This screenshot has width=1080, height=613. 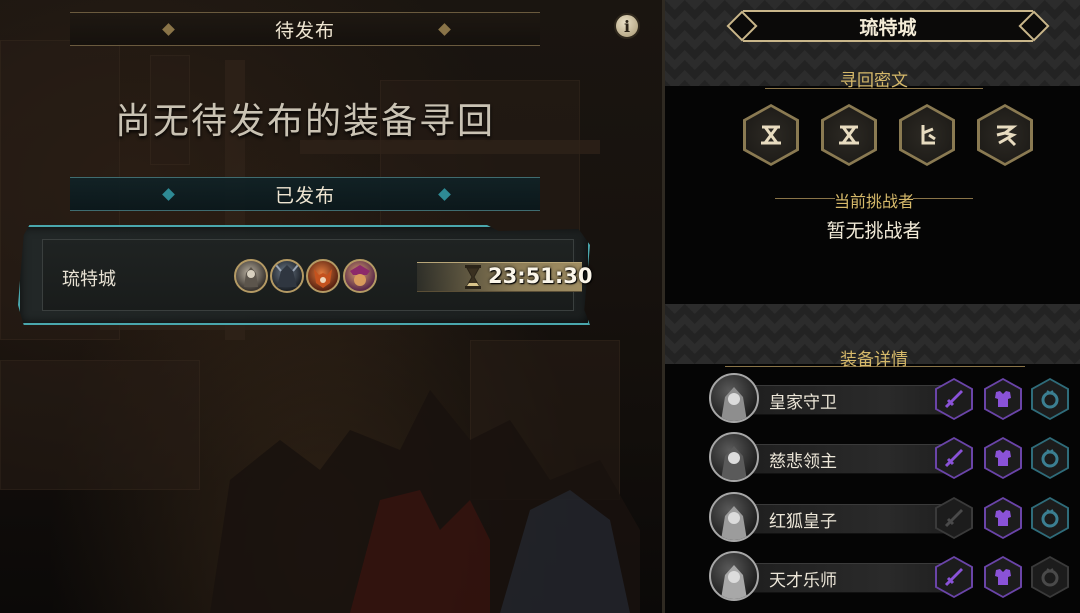 What do you see at coordinates (803, 522) in the screenshot?
I see `hero-name: 红狐皇子` at bounding box center [803, 522].